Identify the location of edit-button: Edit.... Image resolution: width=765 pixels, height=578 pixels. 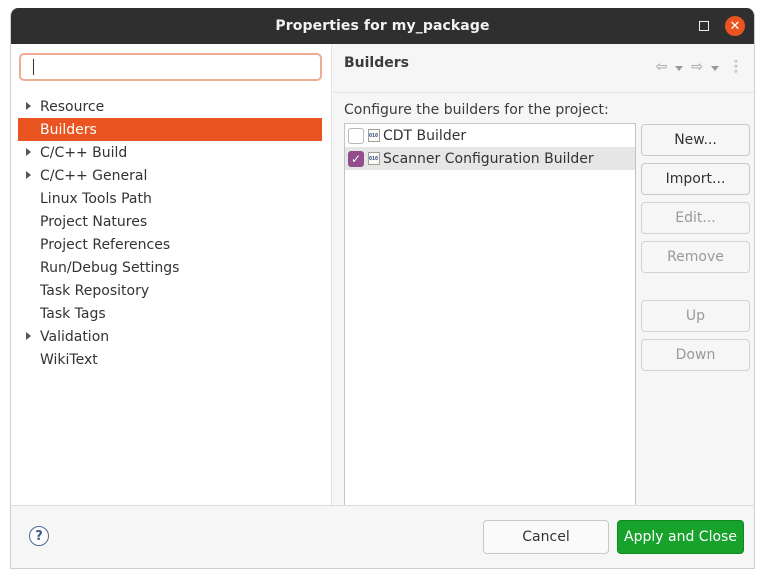
(695, 218).